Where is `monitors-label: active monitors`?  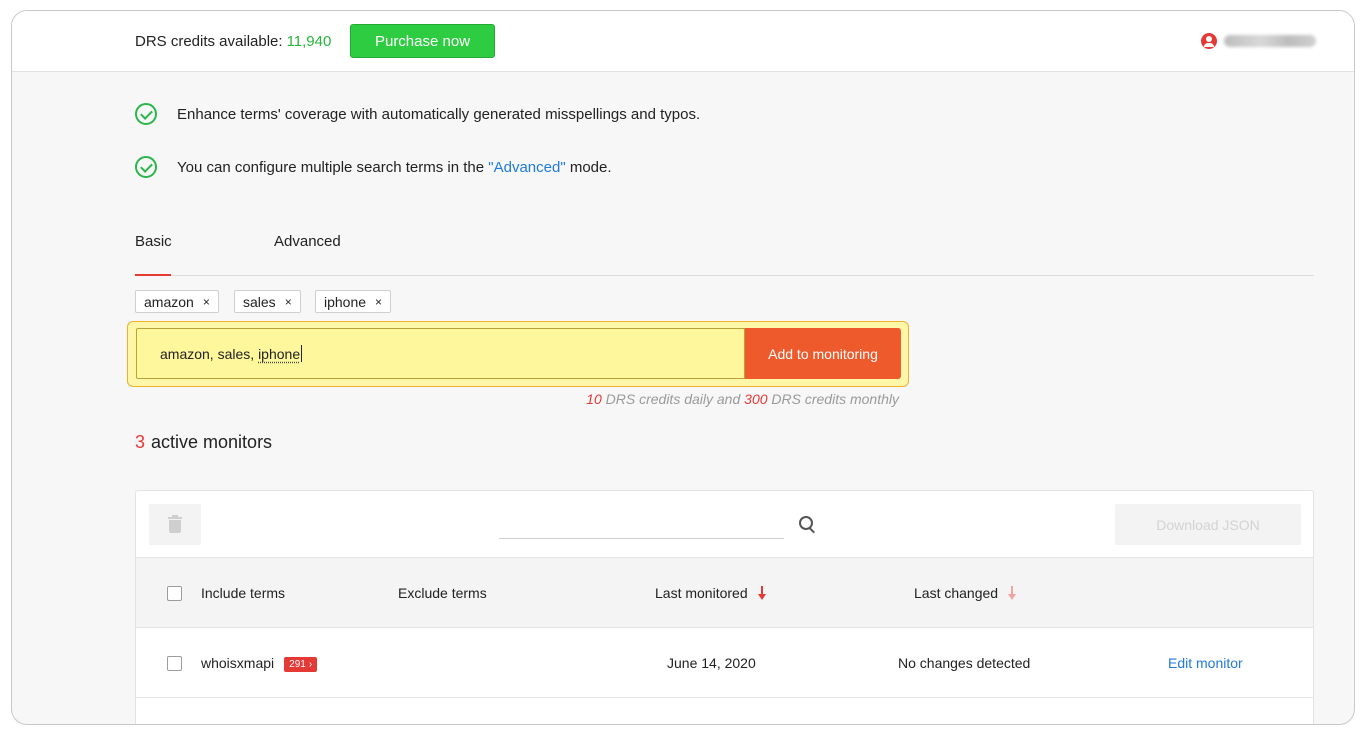 monitors-label: active monitors is located at coordinates (212, 442).